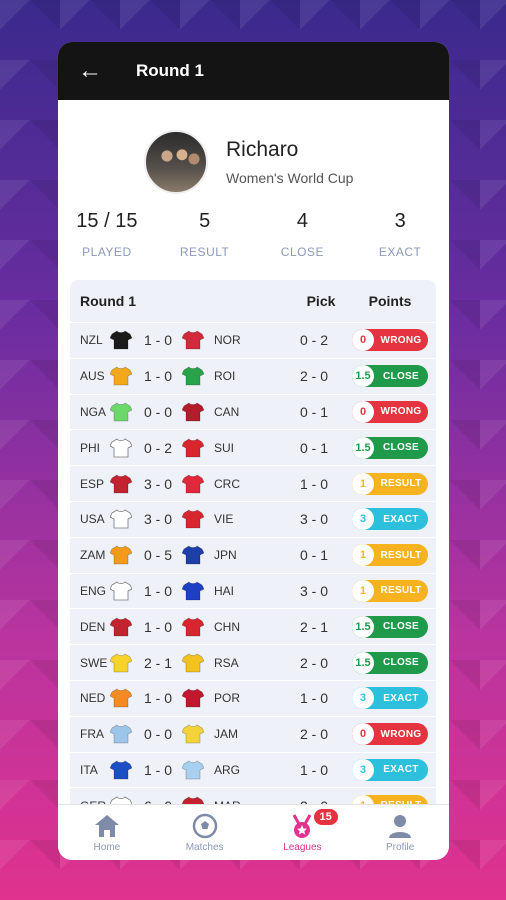 Image resolution: width=506 pixels, height=900 pixels. I want to click on stat-value: 3, so click(400, 221).